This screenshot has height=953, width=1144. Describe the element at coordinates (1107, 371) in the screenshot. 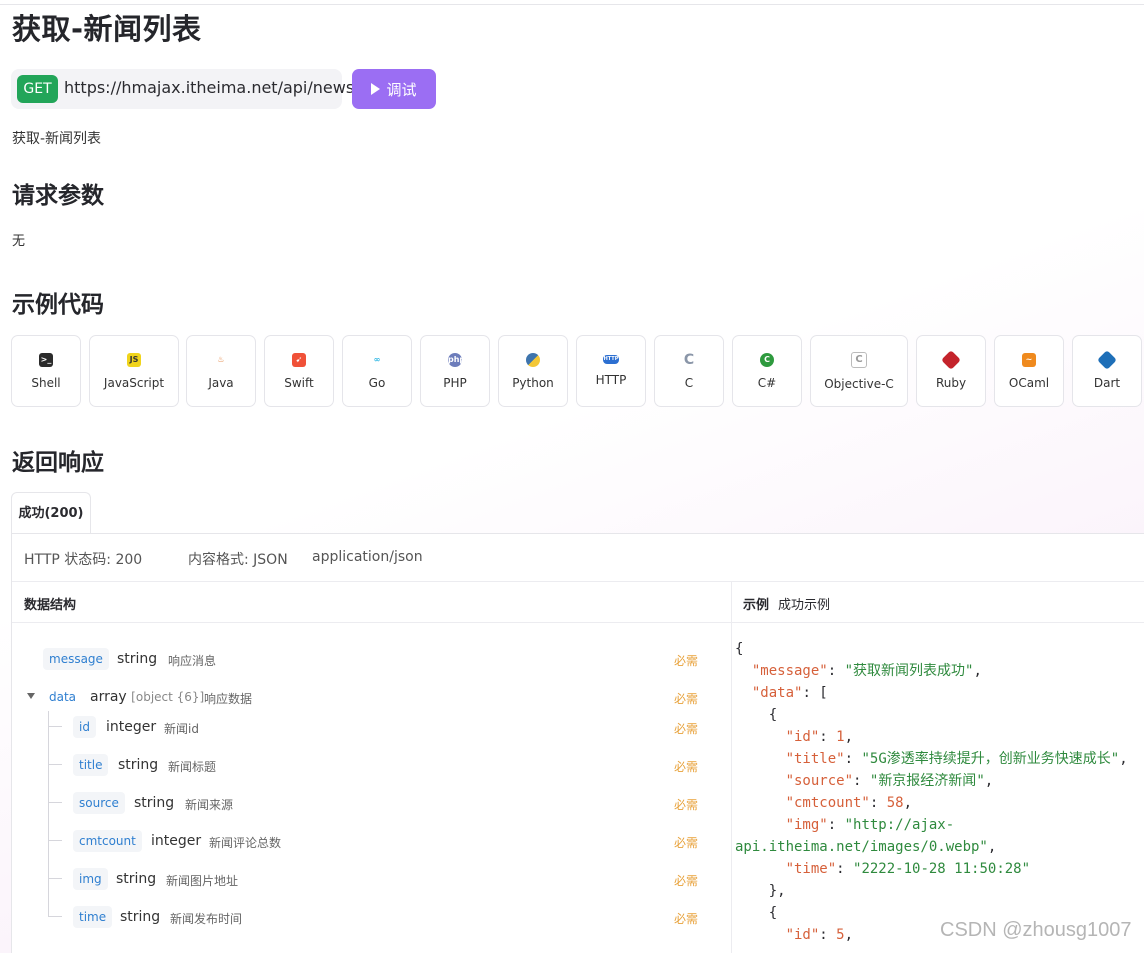

I see `language-tab-dart: Dart` at that location.